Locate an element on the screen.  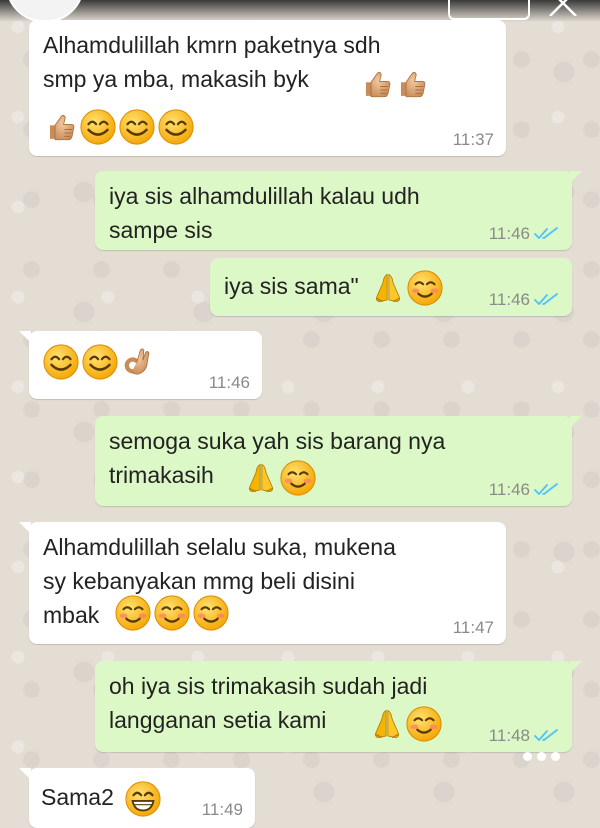
message-bubble-incoming: Sama2 11:49 is located at coordinates (137, 798).